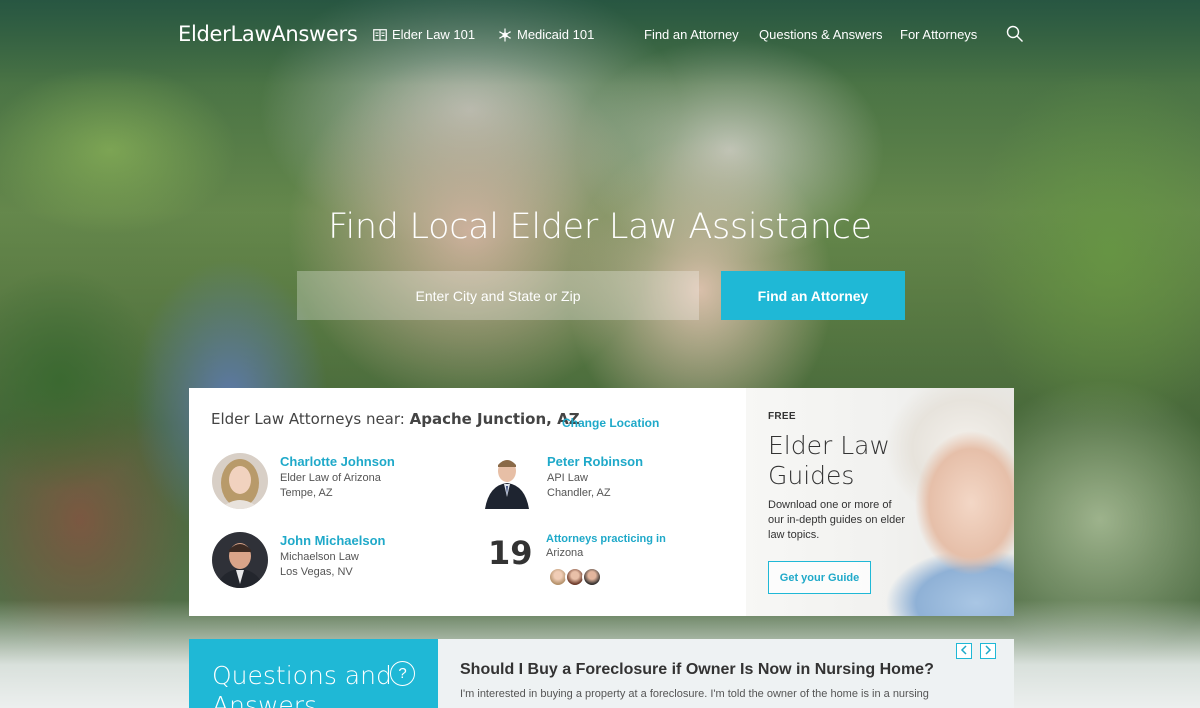 Image resolution: width=1200 pixels, height=708 pixels. I want to click on attorney-firm: Elder Law of Arizona, so click(330, 478).